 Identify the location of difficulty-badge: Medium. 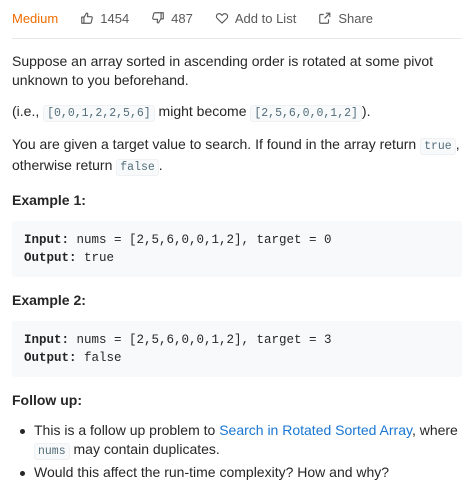
(35, 18).